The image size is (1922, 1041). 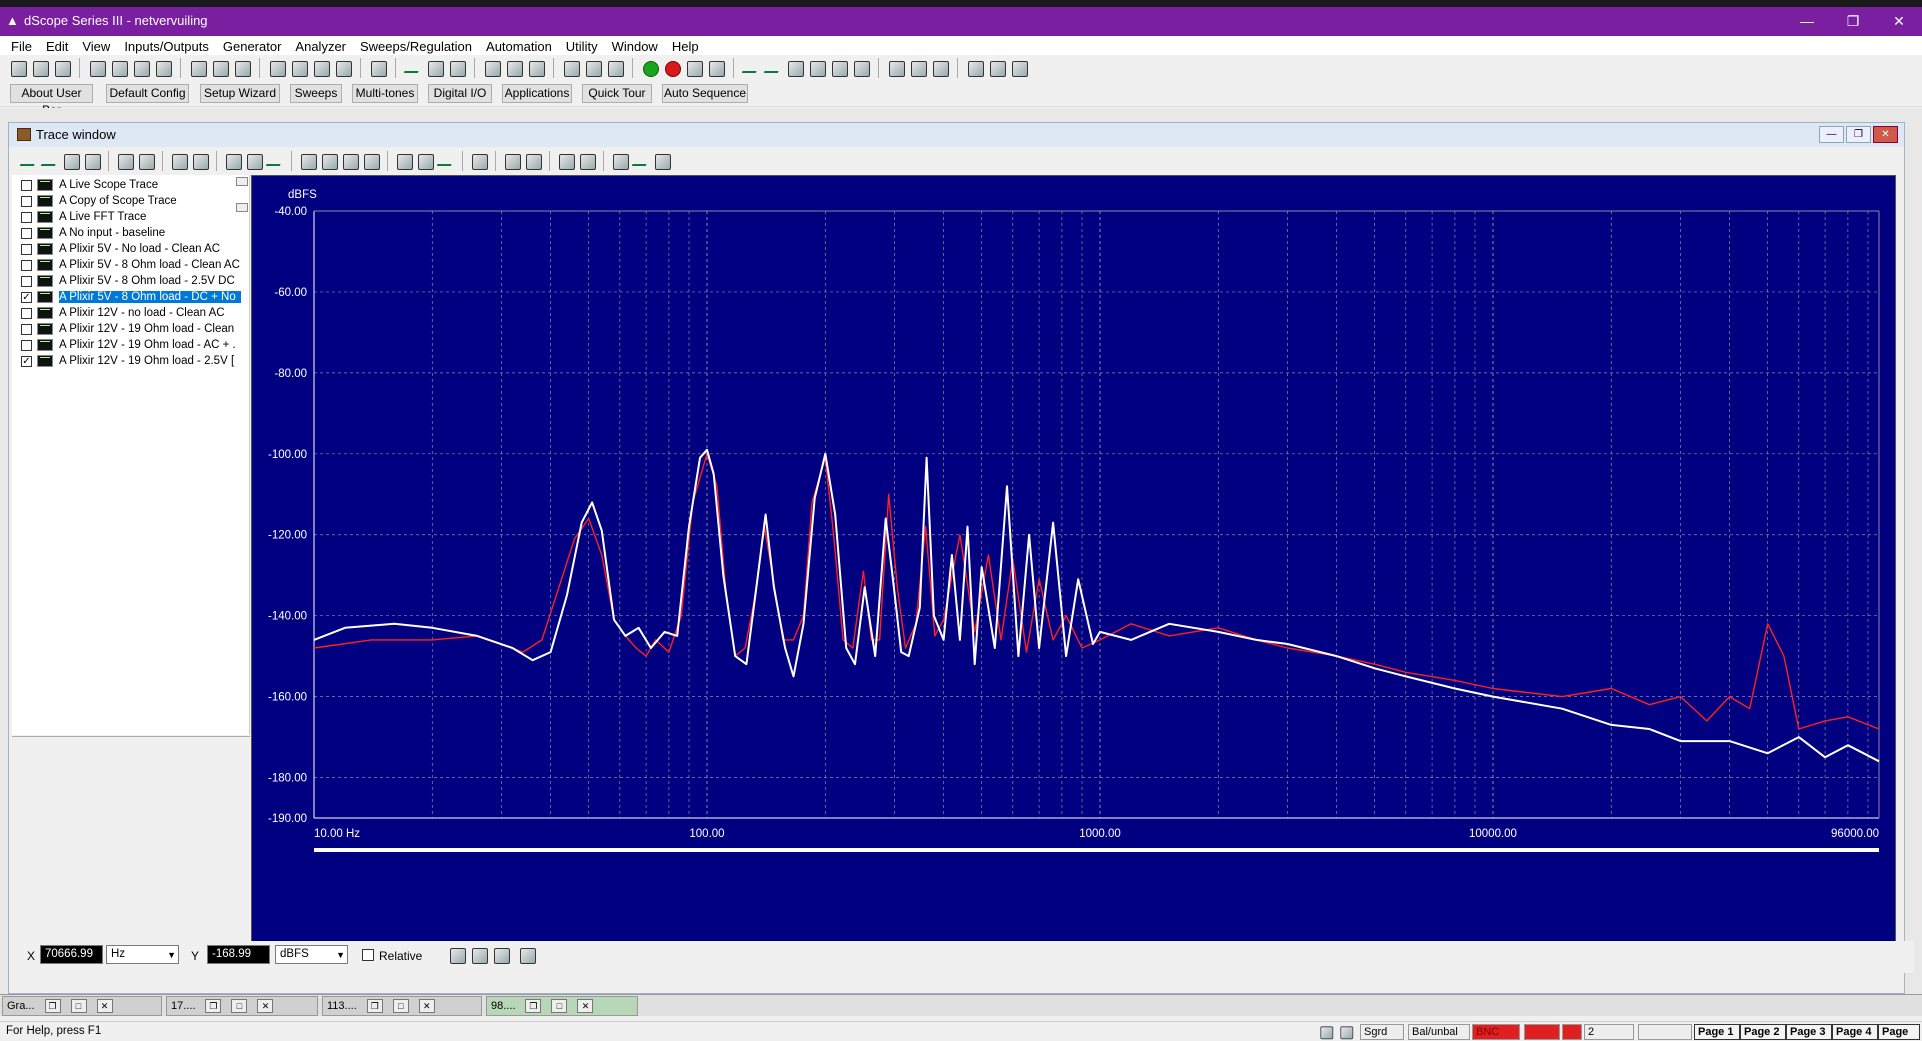 I want to click on setup-wizard-button: Setup Wizard, so click(x=240, y=93).